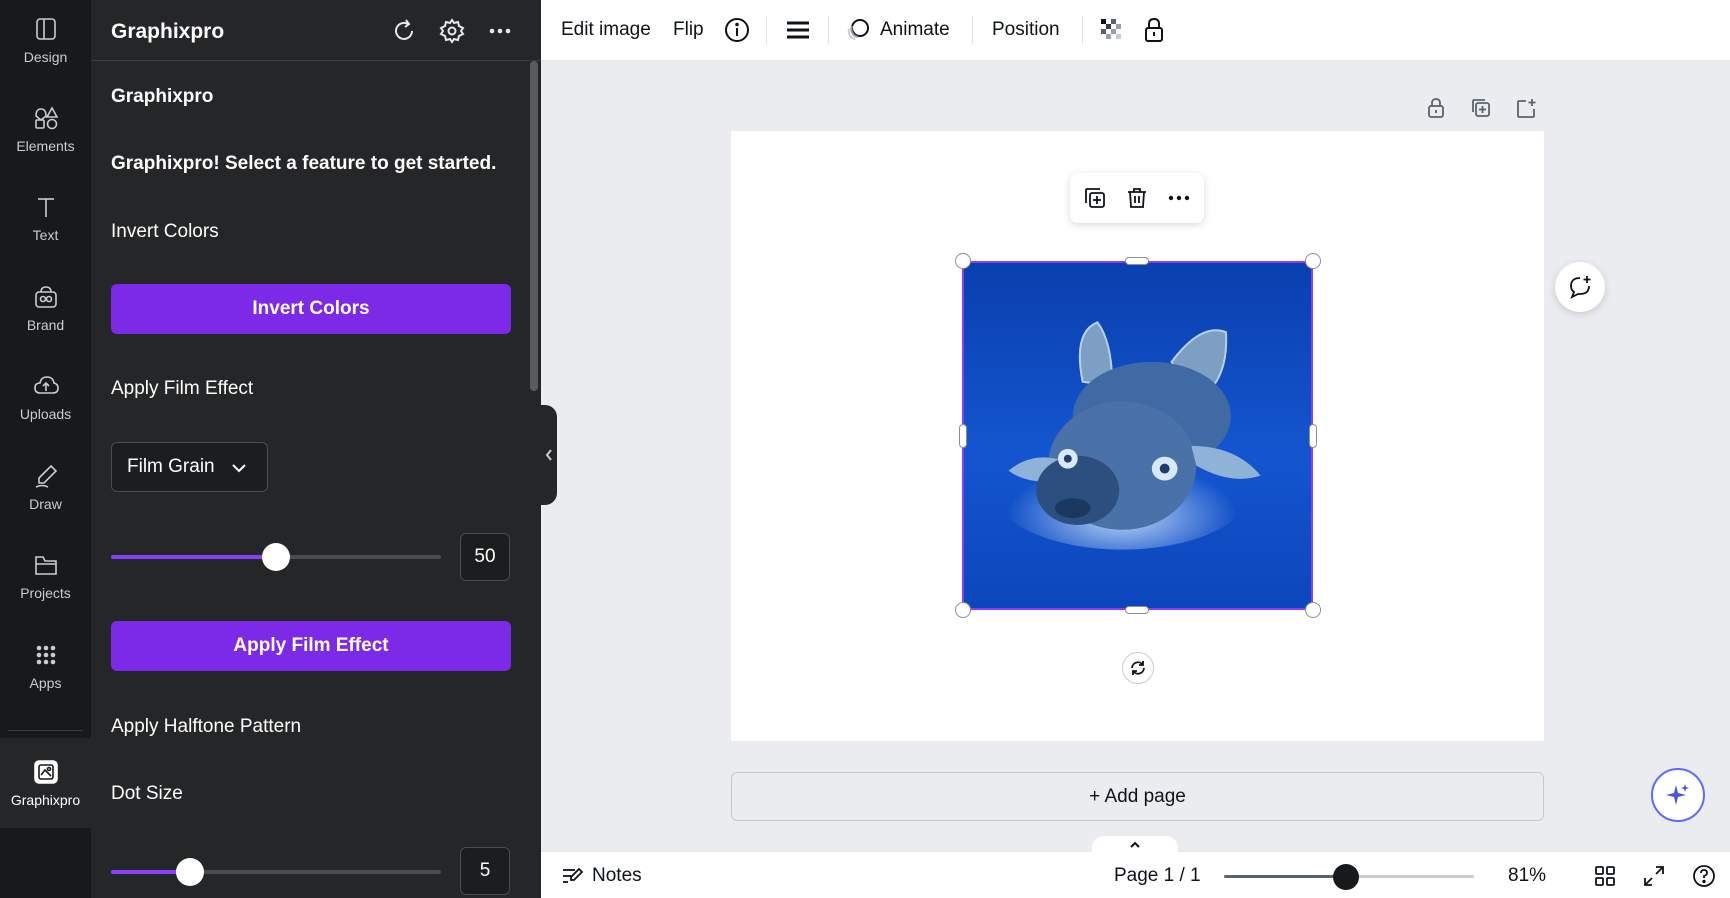 The height and width of the screenshot is (898, 1730). What do you see at coordinates (45, 325) in the screenshot?
I see `rail-item-label: Brand` at bounding box center [45, 325].